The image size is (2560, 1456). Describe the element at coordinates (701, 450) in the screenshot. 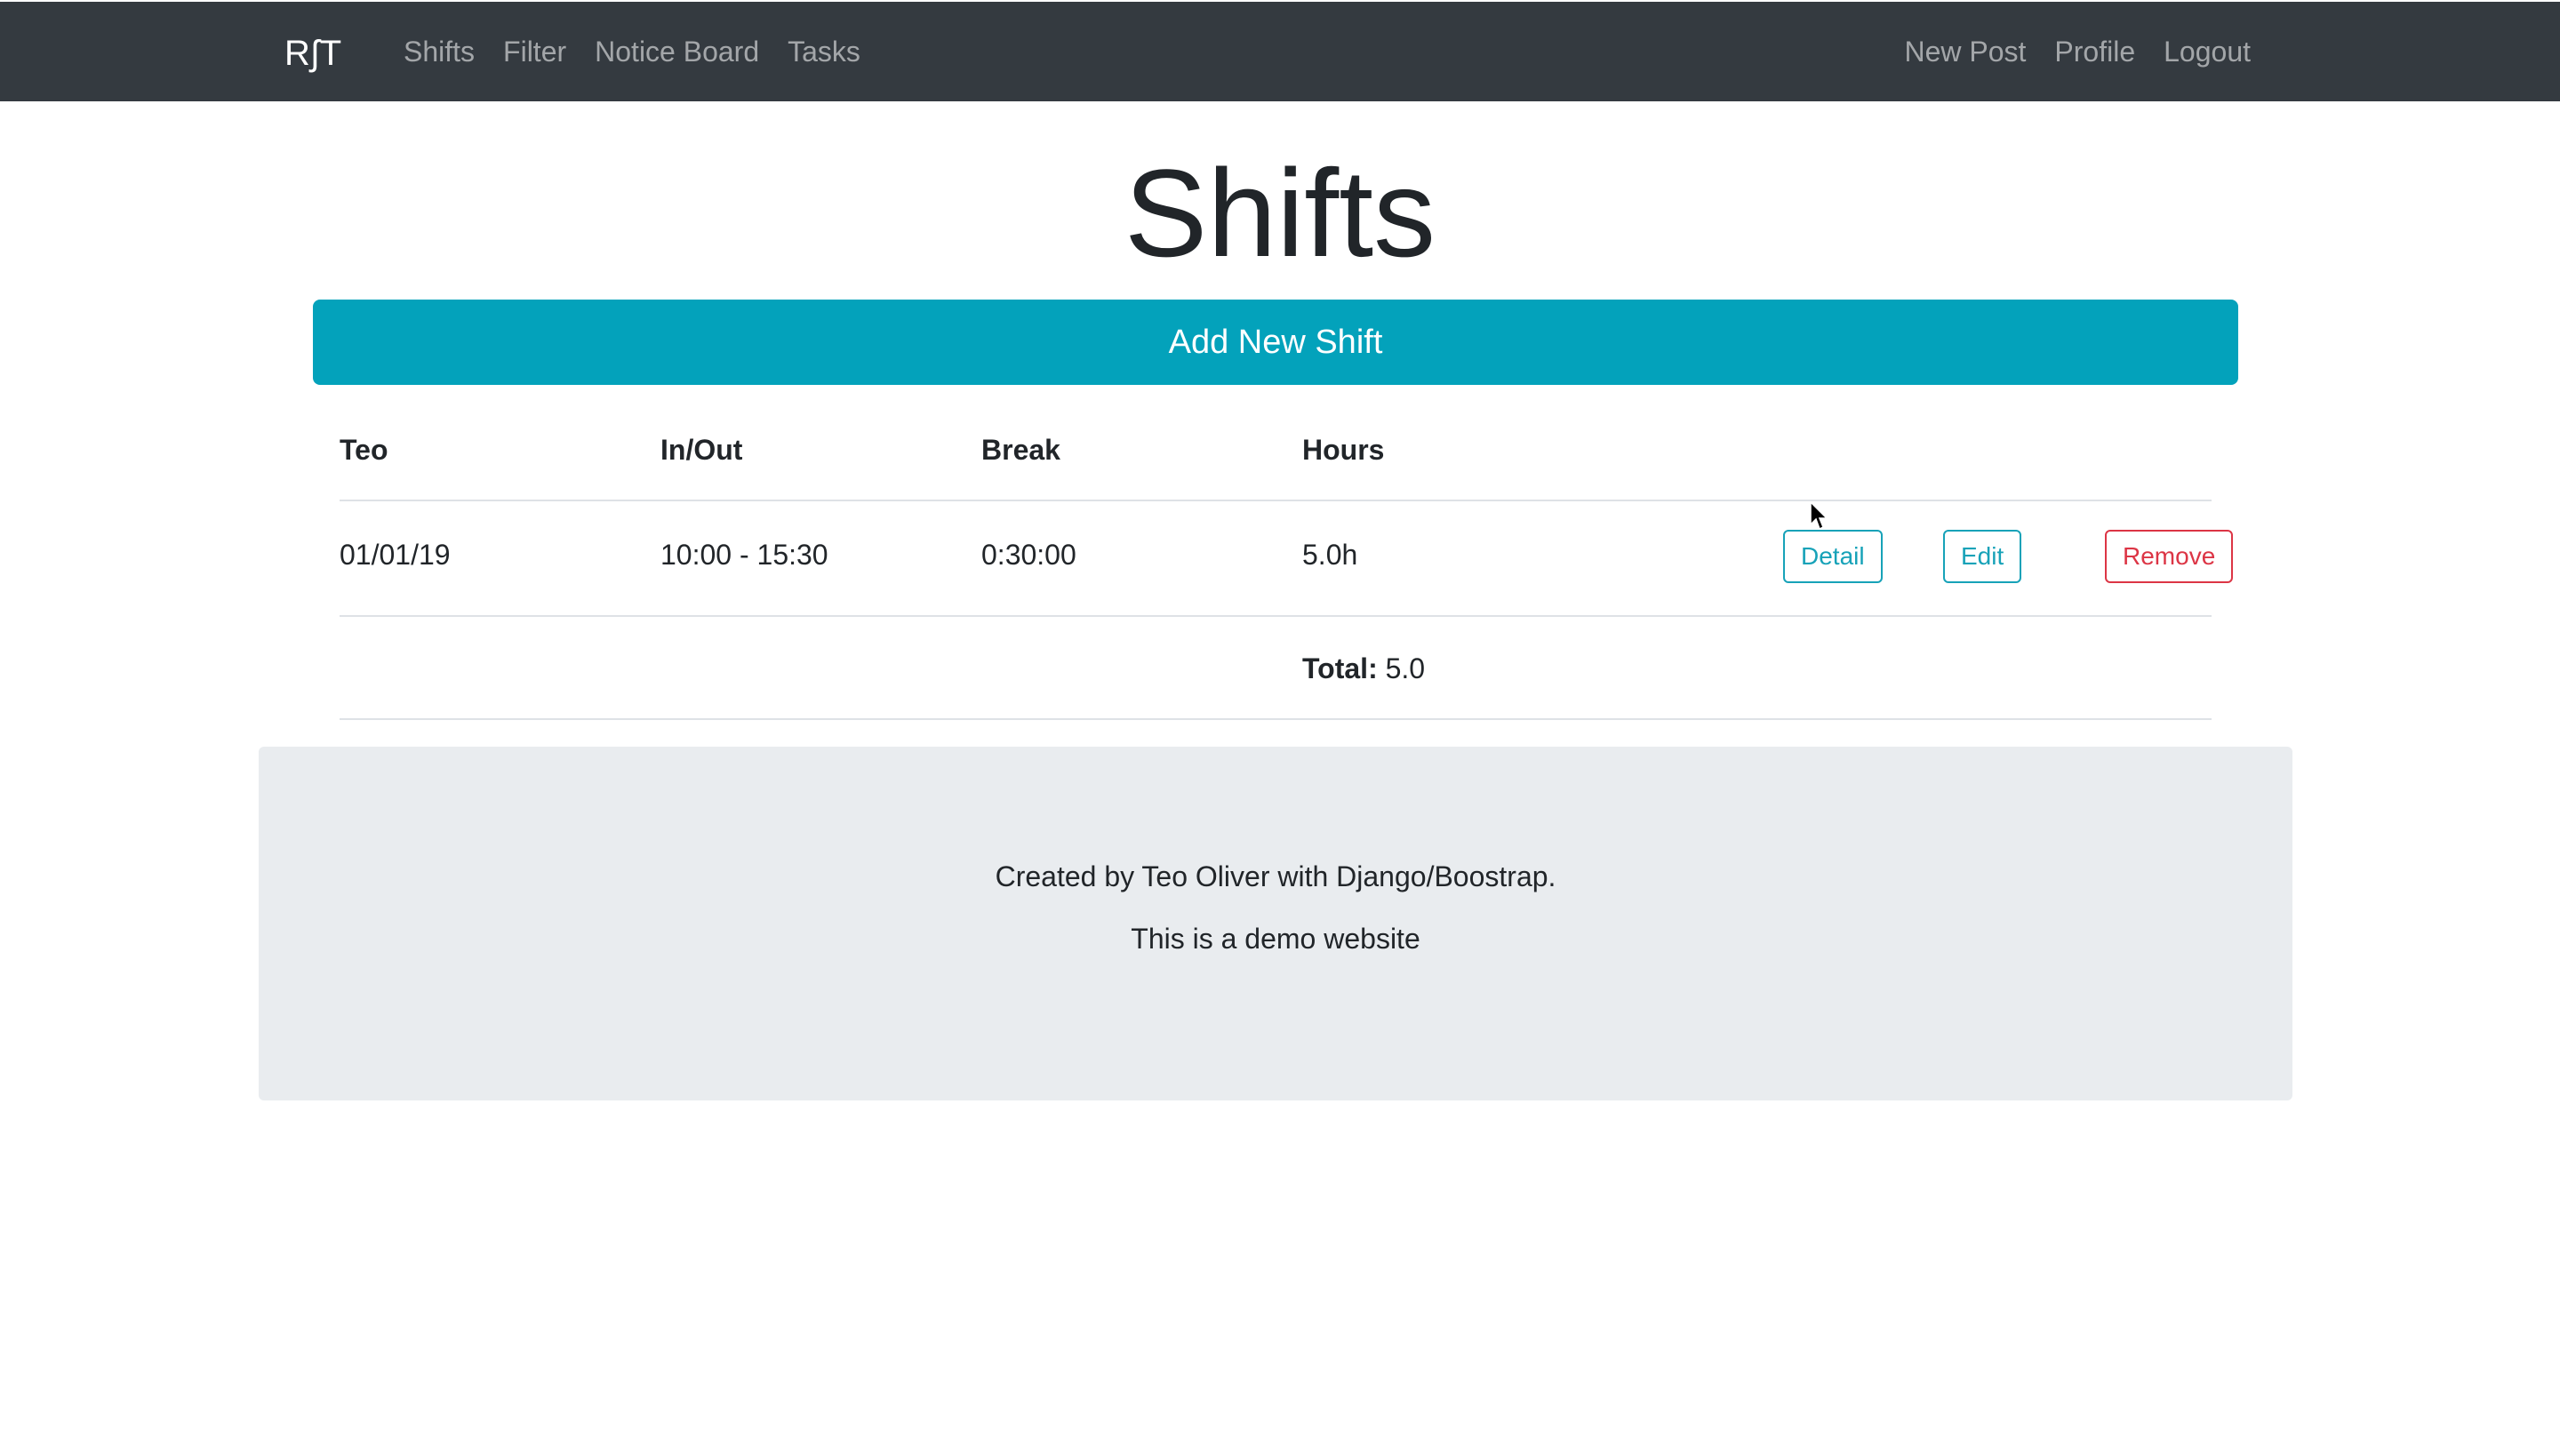

I see `column-header-in-out: In/Out` at that location.